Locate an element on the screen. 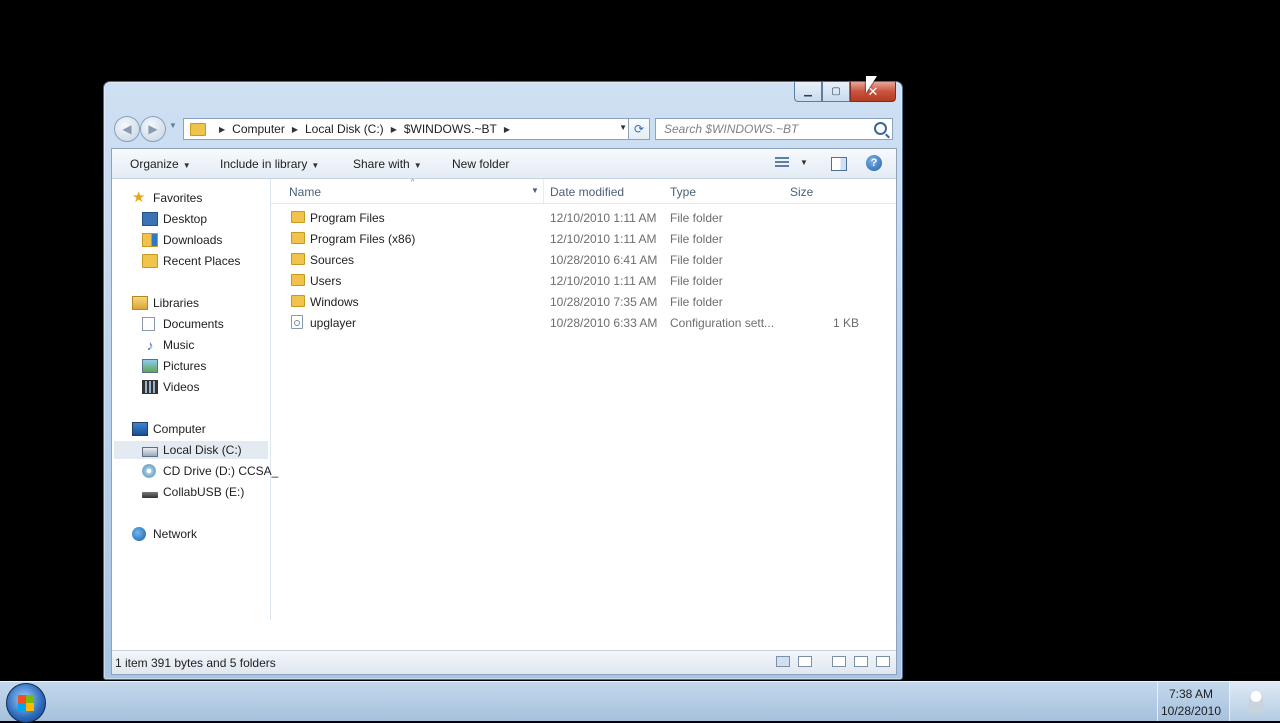 This screenshot has height=723, width=1280. downloads-folder-icon is located at coordinates (150, 240).